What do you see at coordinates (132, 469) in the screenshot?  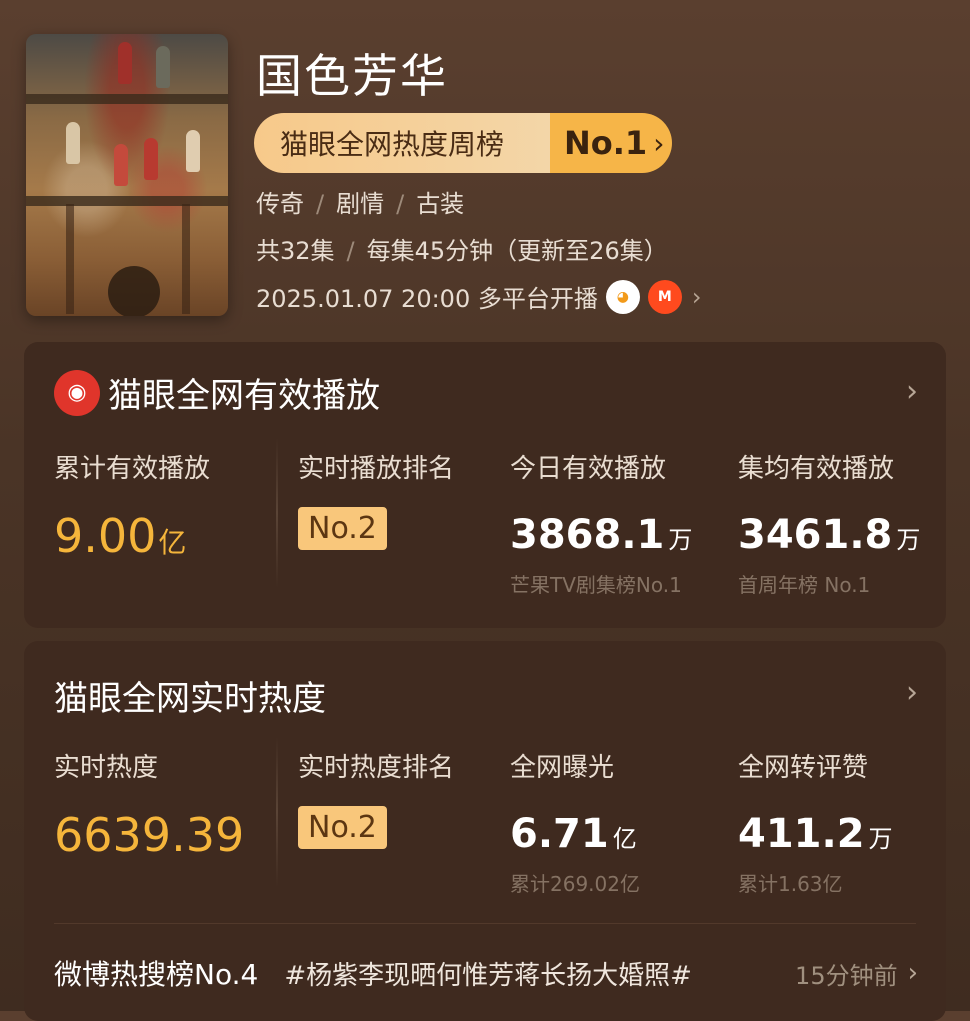 I see `stat-label: 累计有效播放` at bounding box center [132, 469].